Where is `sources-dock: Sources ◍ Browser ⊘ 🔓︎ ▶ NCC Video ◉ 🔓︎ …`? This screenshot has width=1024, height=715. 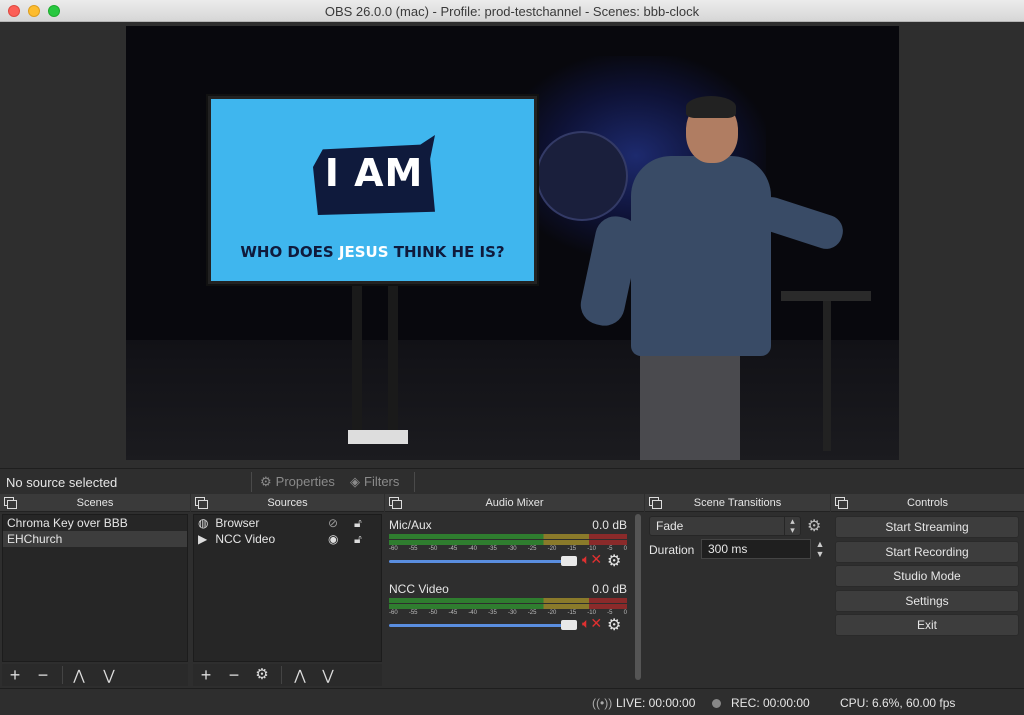
sources-dock: Sources ◍ Browser ⊘ 🔓︎ ▶ NCC Video ◉ 🔓︎ … is located at coordinates (287, 591).